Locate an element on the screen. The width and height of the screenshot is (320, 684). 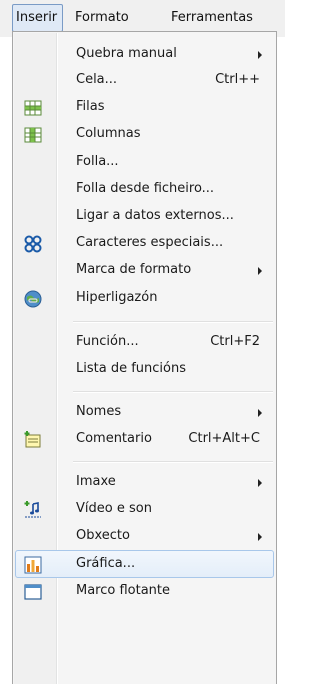
menu-item-columnas: Columnas is located at coordinates (144, 135).